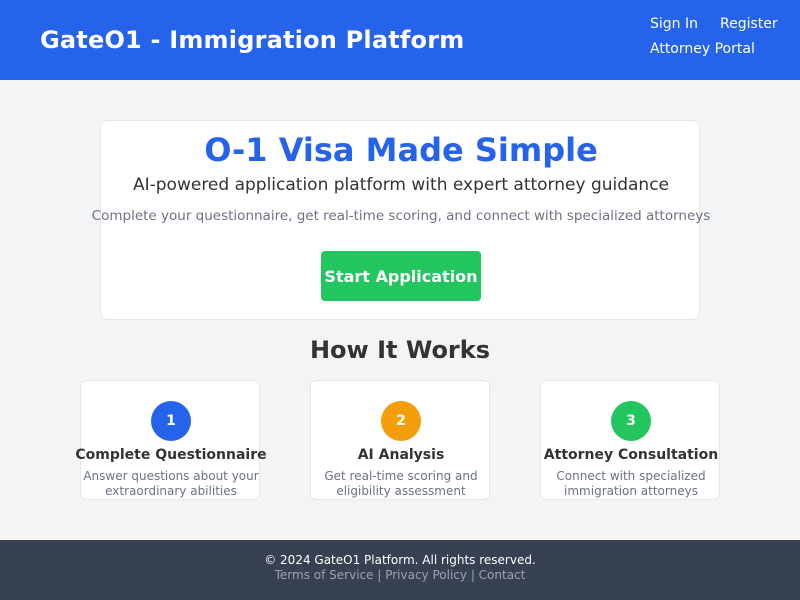 Image resolution: width=800 pixels, height=600 pixels. Describe the element at coordinates (426, 575) in the screenshot. I see `privacy-policy-link: Privacy Policy` at that location.